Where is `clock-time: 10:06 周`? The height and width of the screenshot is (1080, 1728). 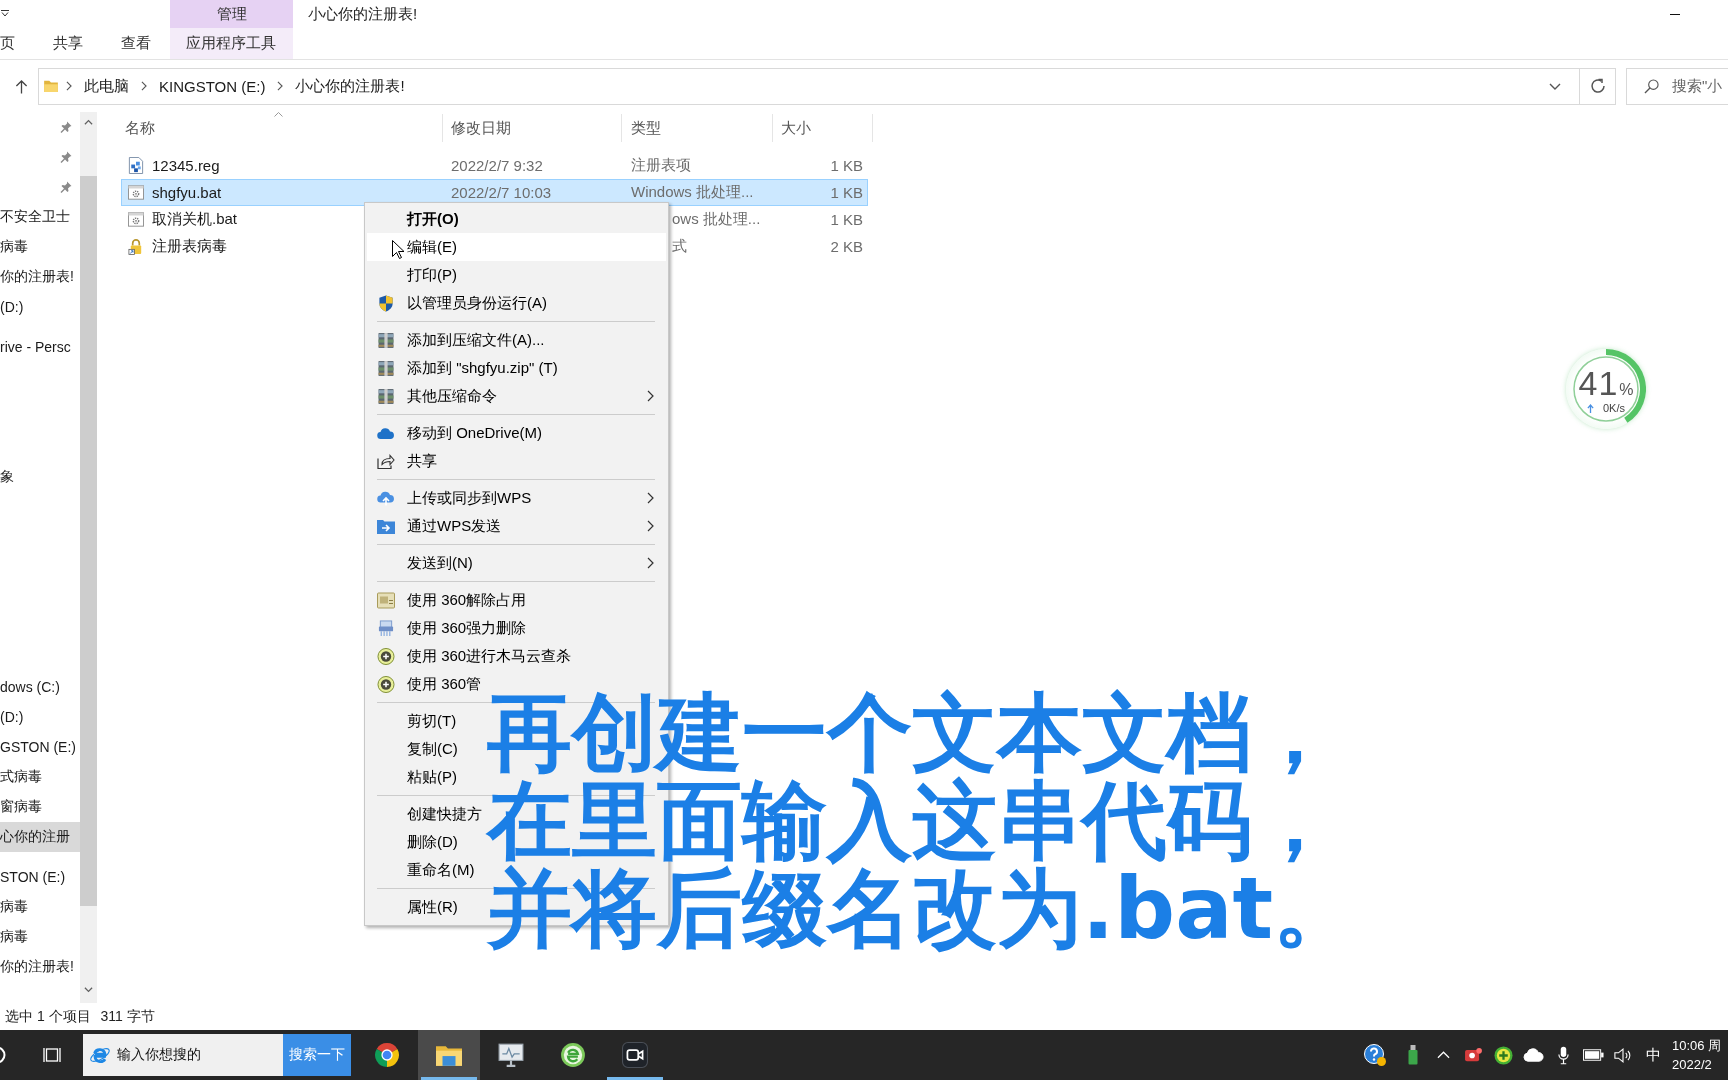
clock-time: 10:06 周 is located at coordinates (1700, 1045).